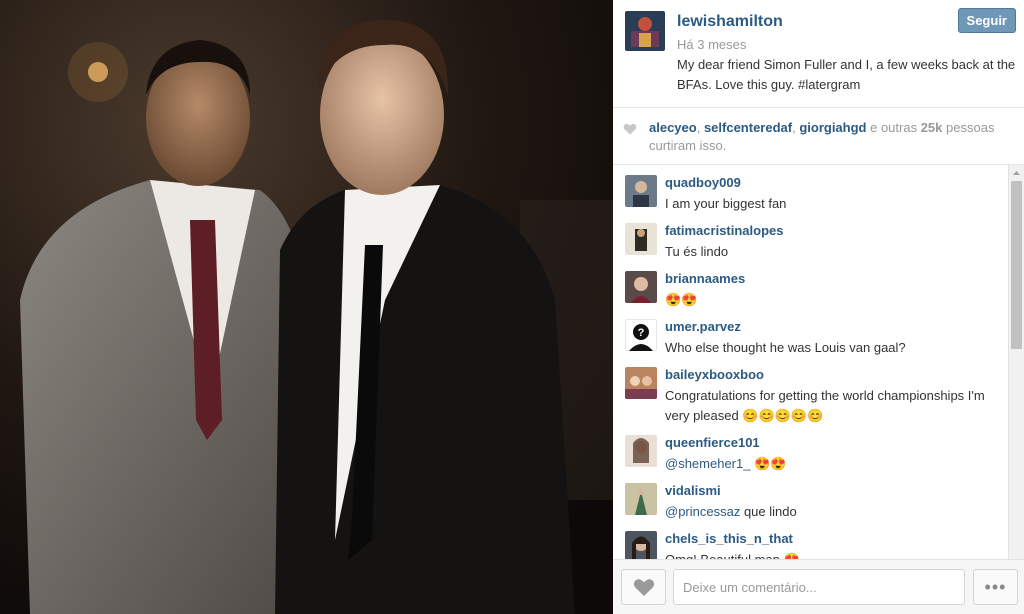 This screenshot has height=614, width=1024. Describe the element at coordinates (714, 374) in the screenshot. I see `commenter-username: baileyxbooxboo` at that location.